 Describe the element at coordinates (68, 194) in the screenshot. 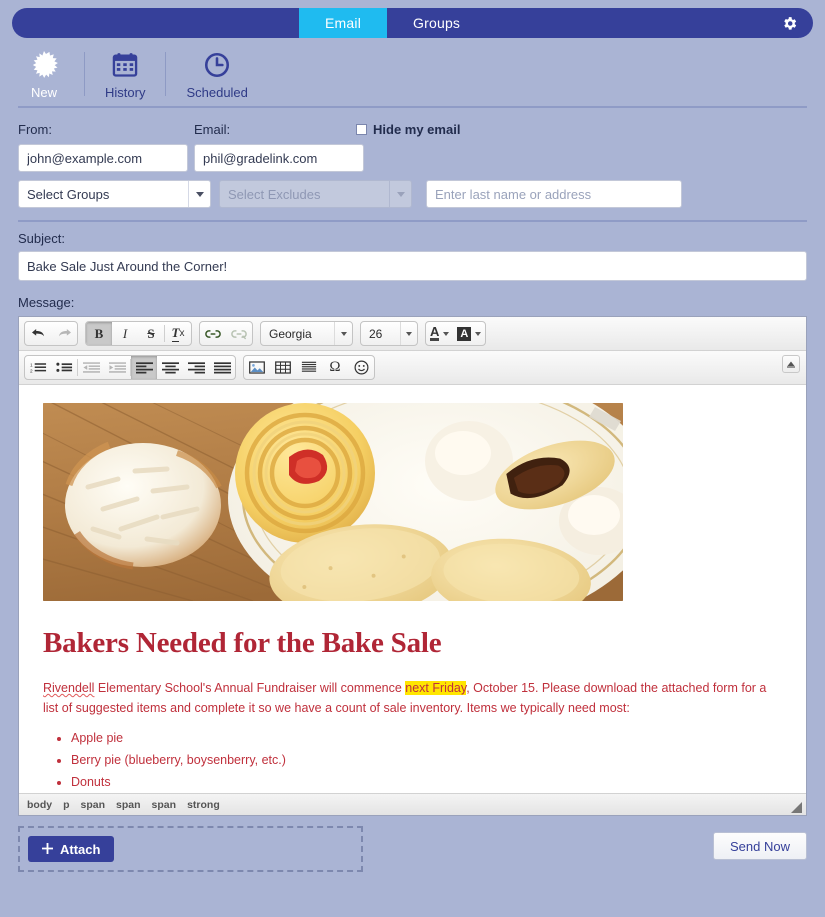

I see `select-groups-value: Select Groups` at that location.